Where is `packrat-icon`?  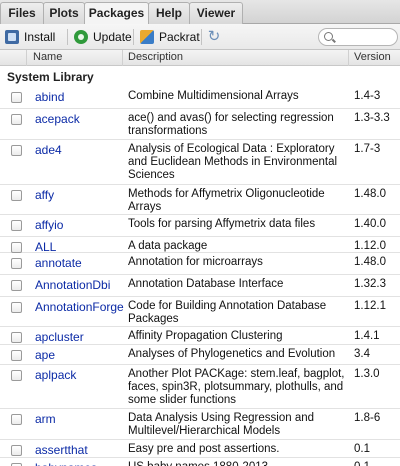
packrat-icon is located at coordinates (147, 37).